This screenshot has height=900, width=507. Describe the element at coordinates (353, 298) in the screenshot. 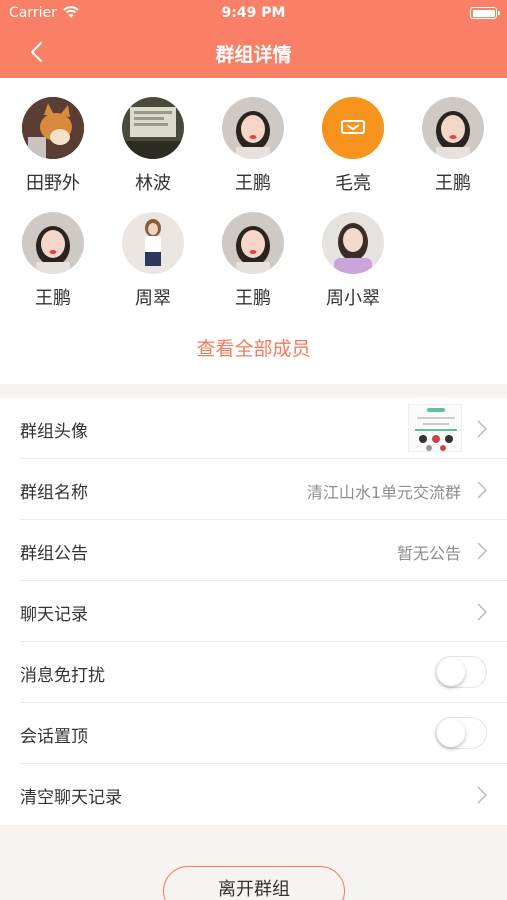

I see `member-name: 周小翠` at that location.